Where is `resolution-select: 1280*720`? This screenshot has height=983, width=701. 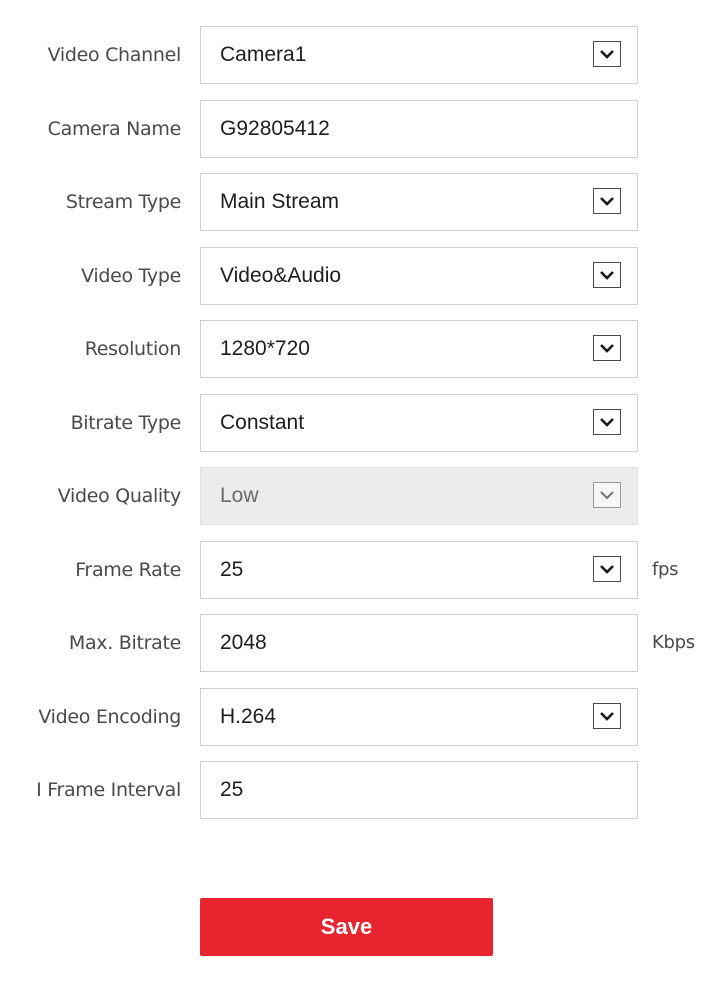
resolution-select: 1280*720 is located at coordinates (419, 349).